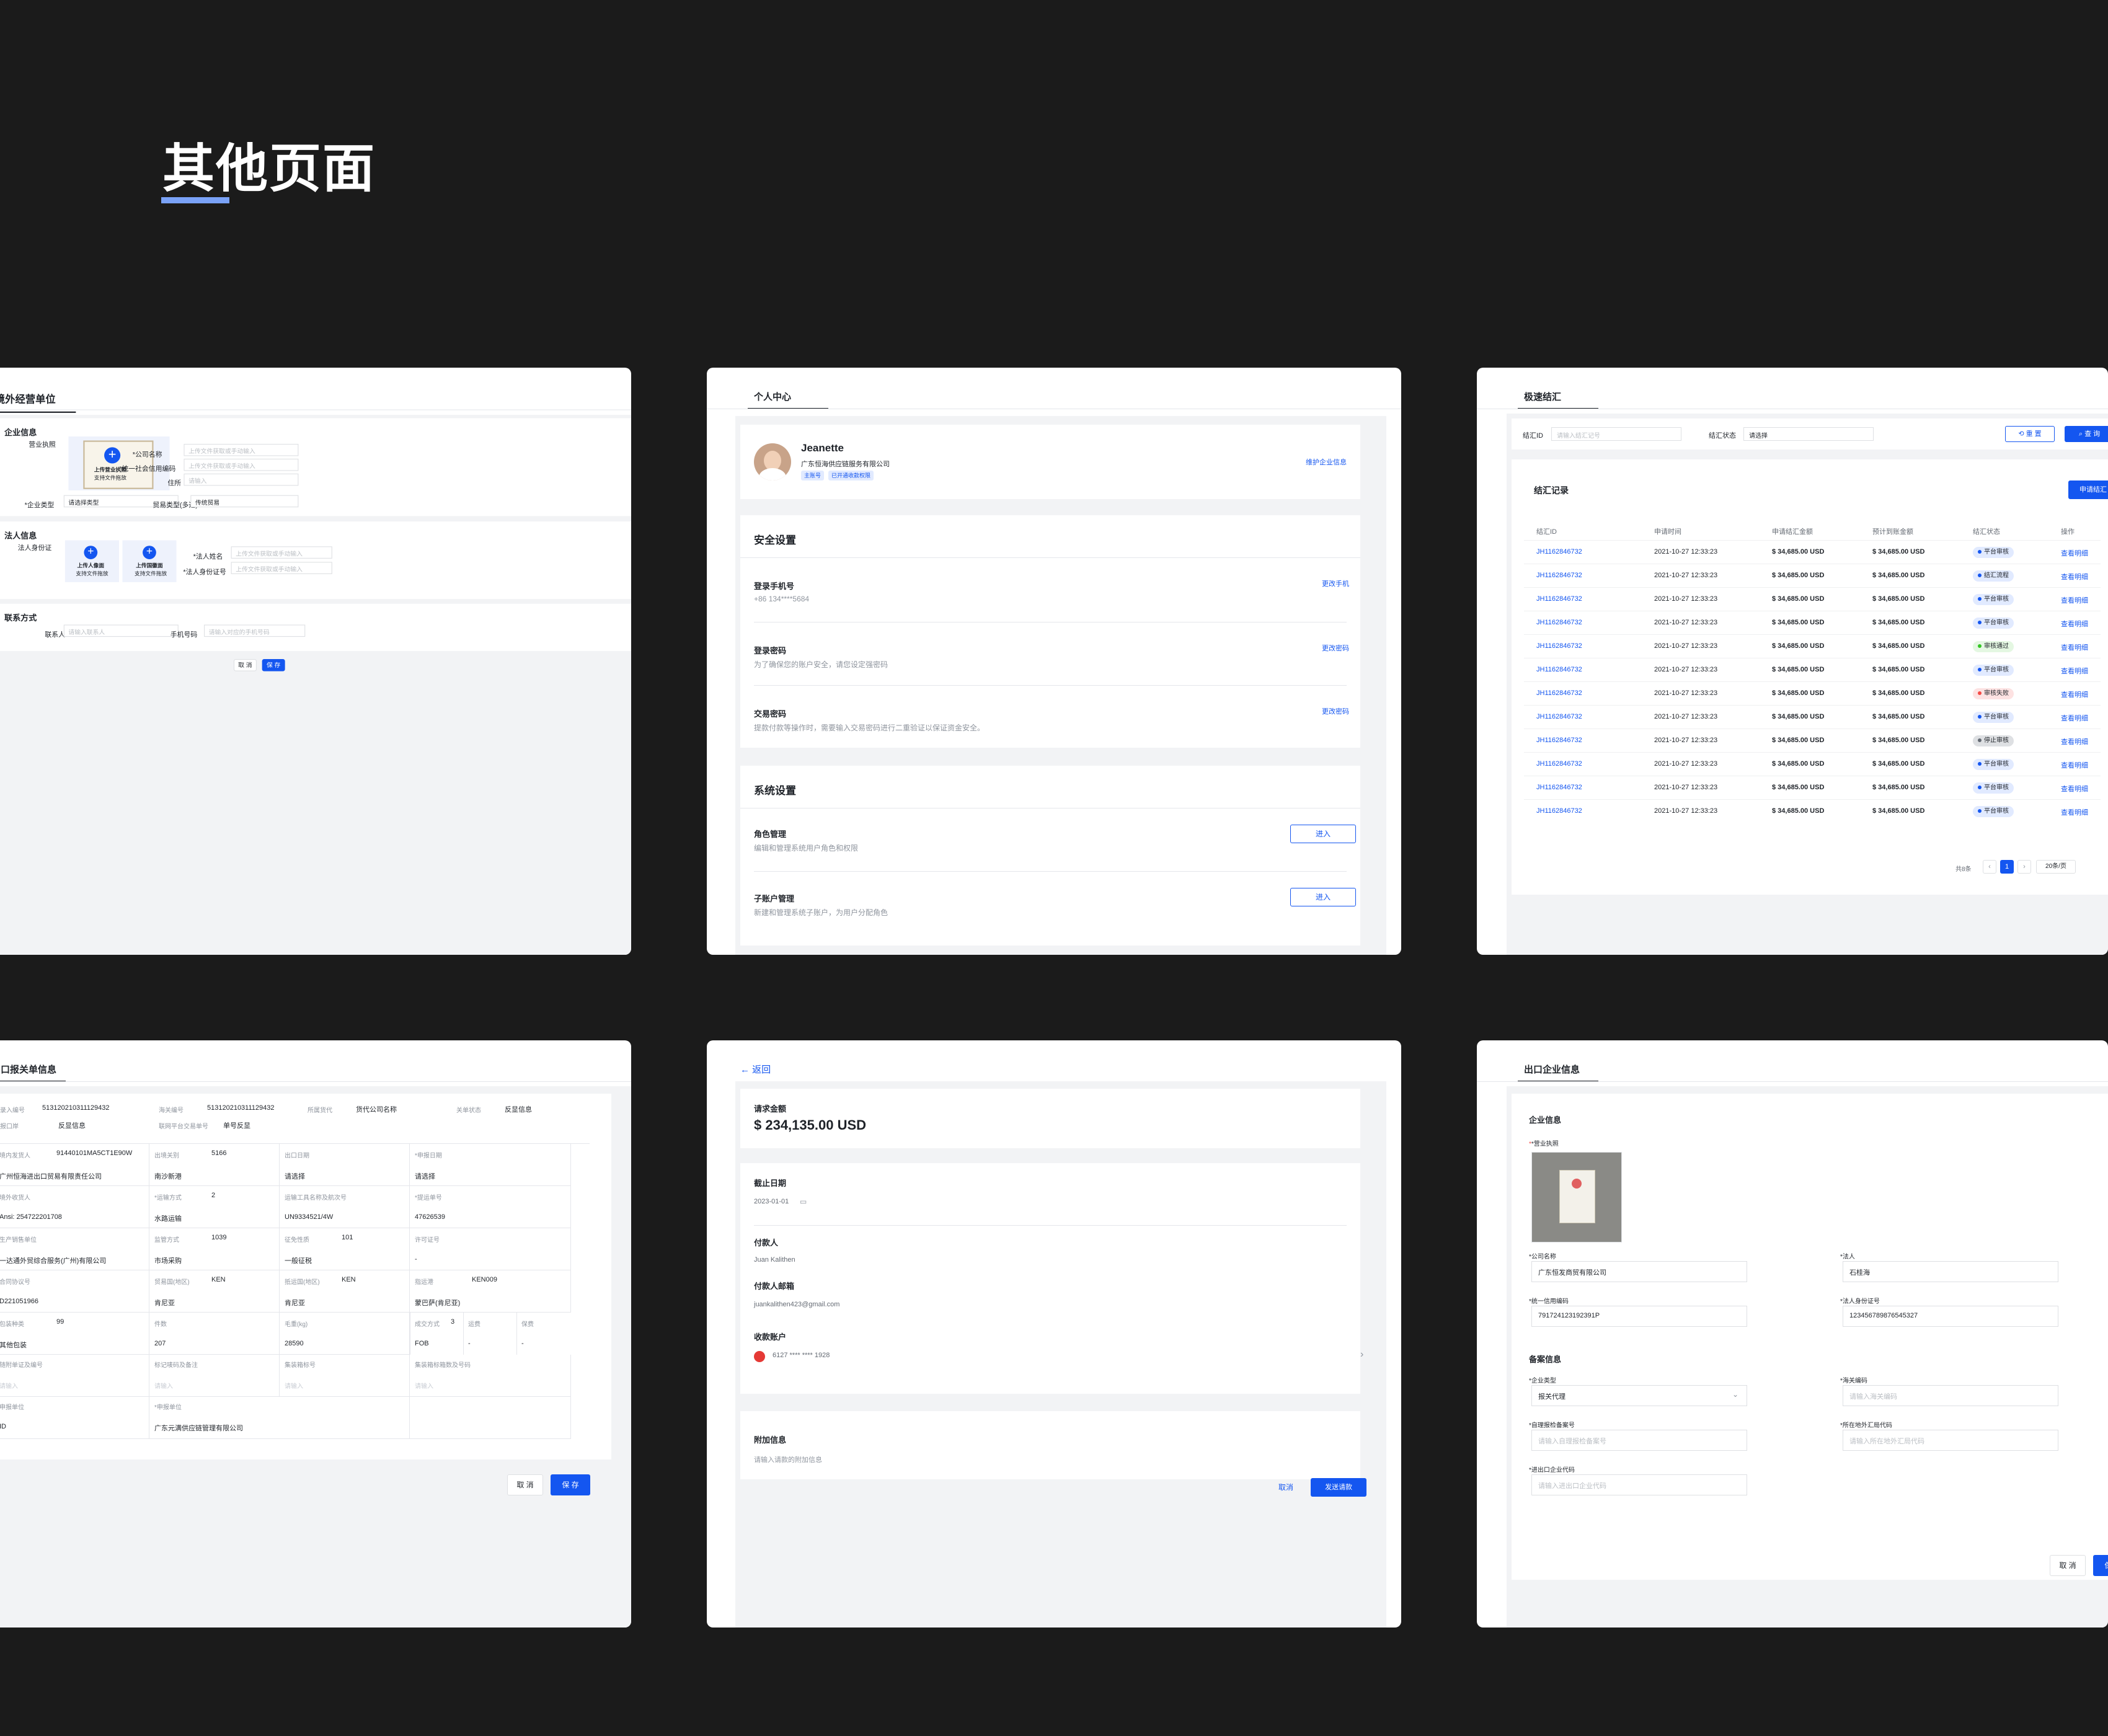  What do you see at coordinates (19, 1301) in the screenshot?
I see `field-value: D221051966` at bounding box center [19, 1301].